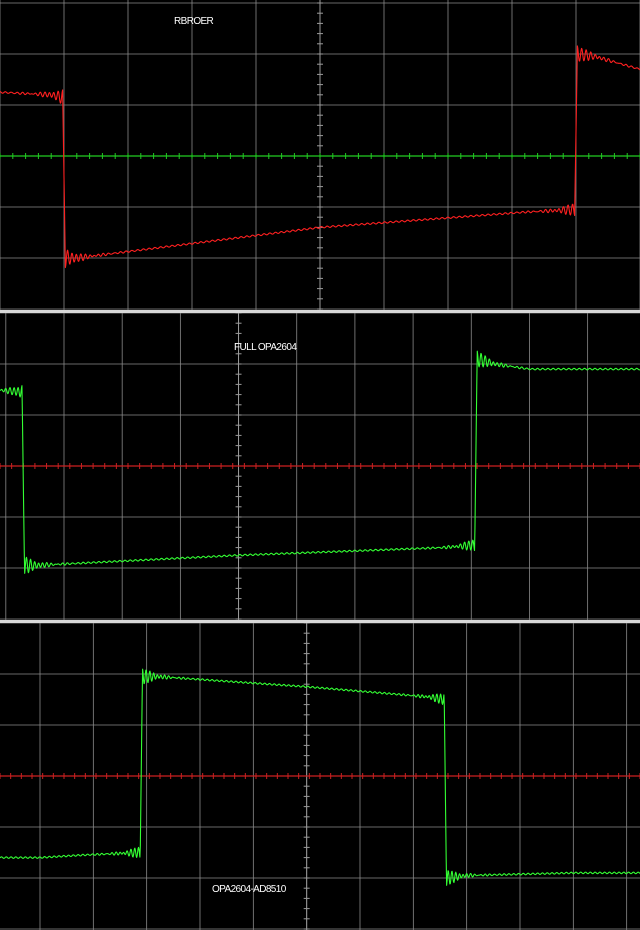 Image resolution: width=640 pixels, height=930 pixels. Describe the element at coordinates (249, 889) in the screenshot. I see `panel-title: OPA2604-AD8510` at that location.